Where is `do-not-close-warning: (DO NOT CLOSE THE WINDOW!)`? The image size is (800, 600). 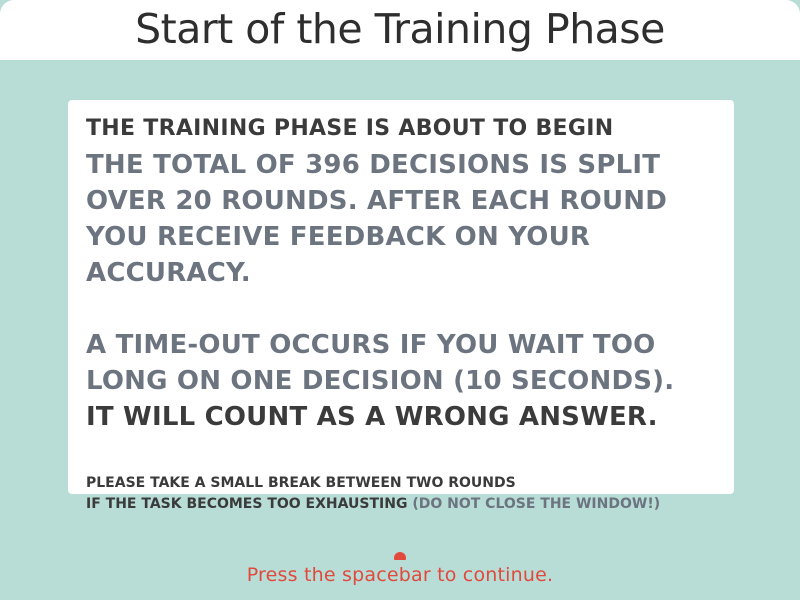
do-not-close-warning: (DO NOT CLOSE THE WINDOW!) is located at coordinates (536, 504).